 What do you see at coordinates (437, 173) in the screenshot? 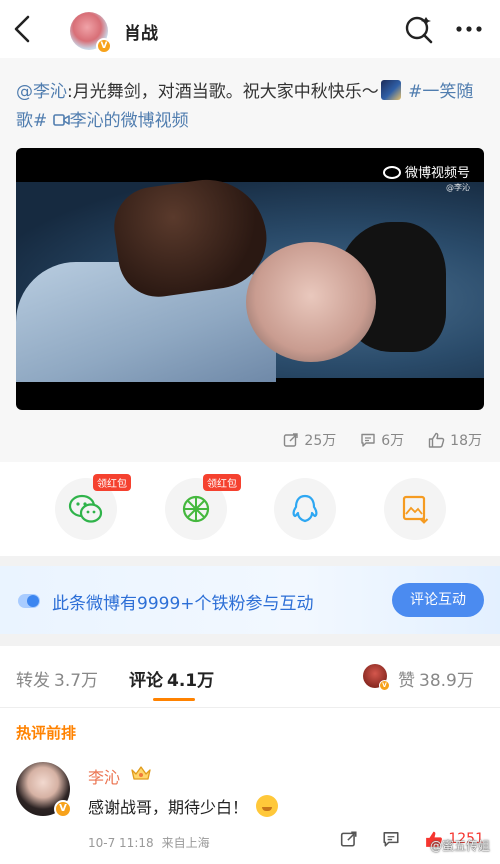
I see `video-watermark-main: 微博视频号` at bounding box center [437, 173].